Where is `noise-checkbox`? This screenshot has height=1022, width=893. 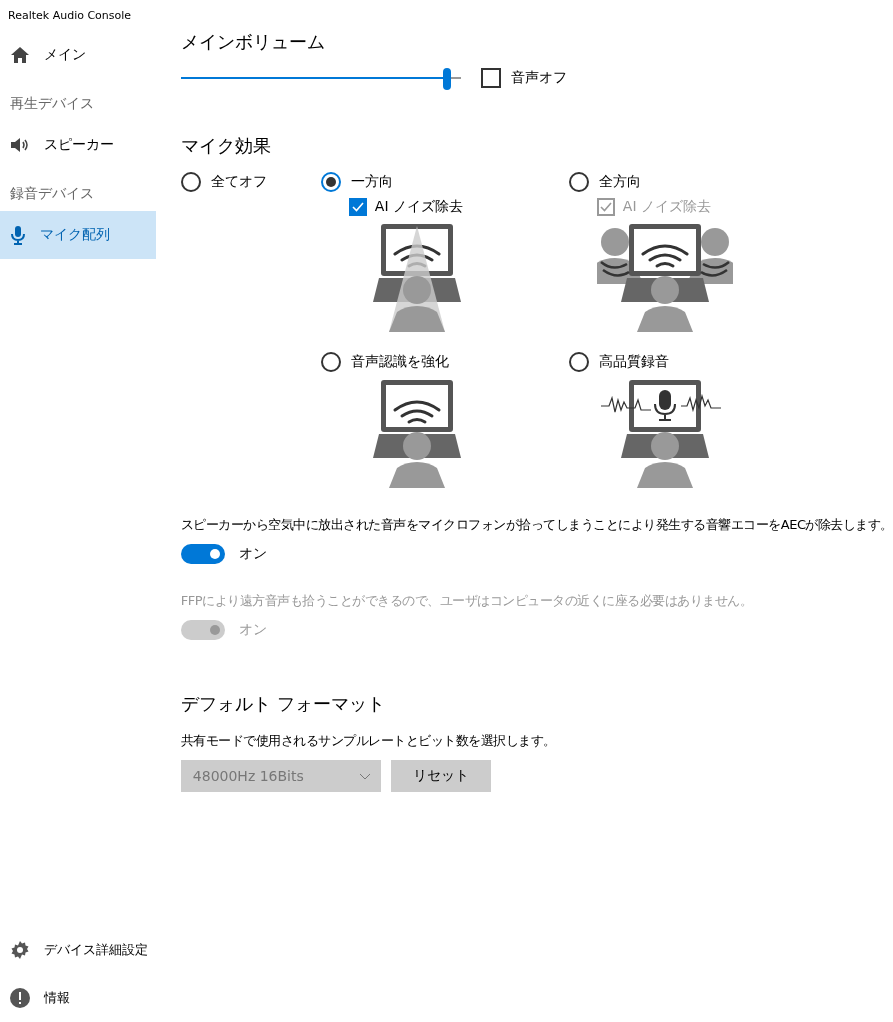 noise-checkbox is located at coordinates (357, 207).